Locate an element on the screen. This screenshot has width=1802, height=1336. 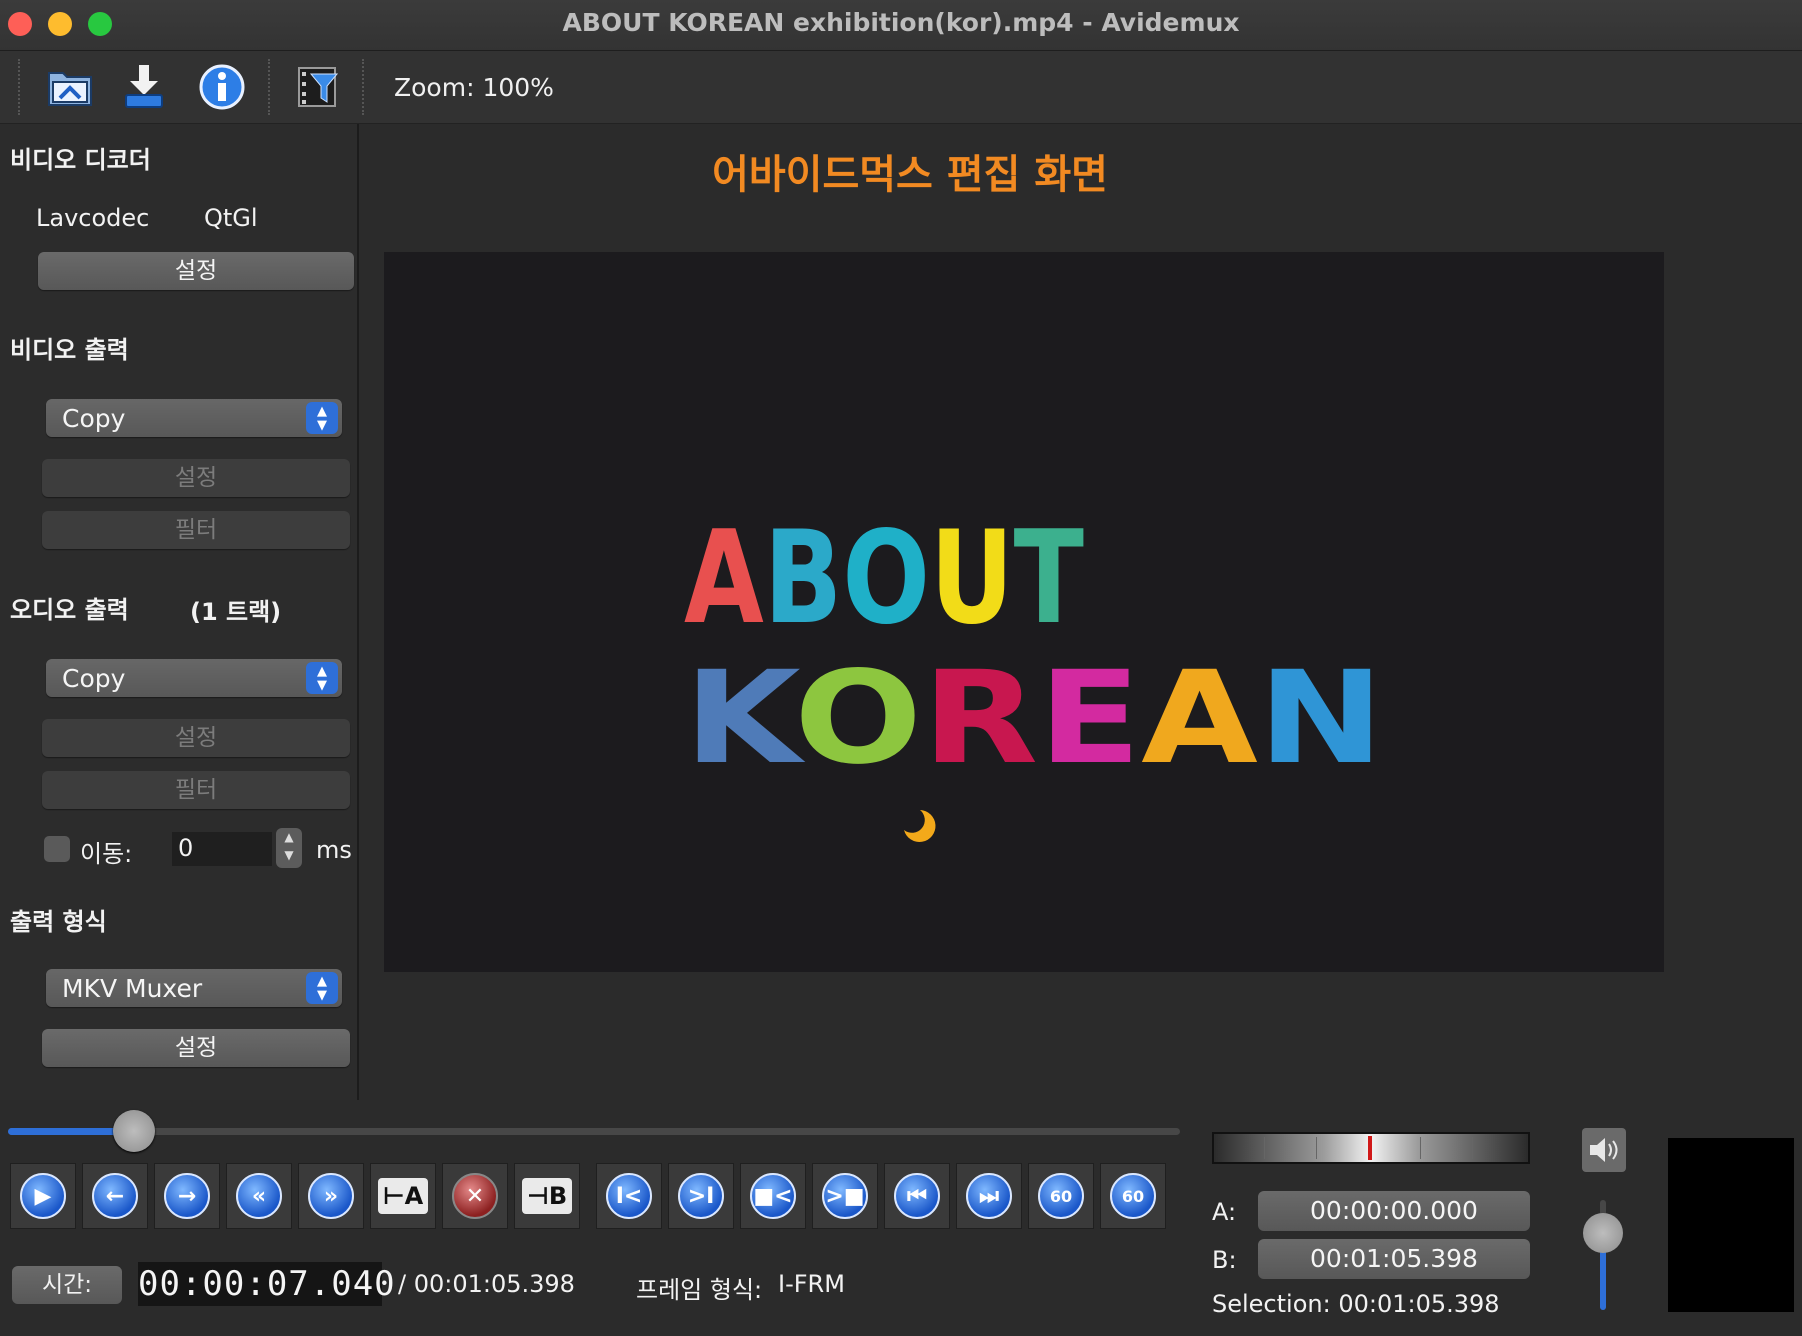
video-codec-value: Copy is located at coordinates (94, 418).